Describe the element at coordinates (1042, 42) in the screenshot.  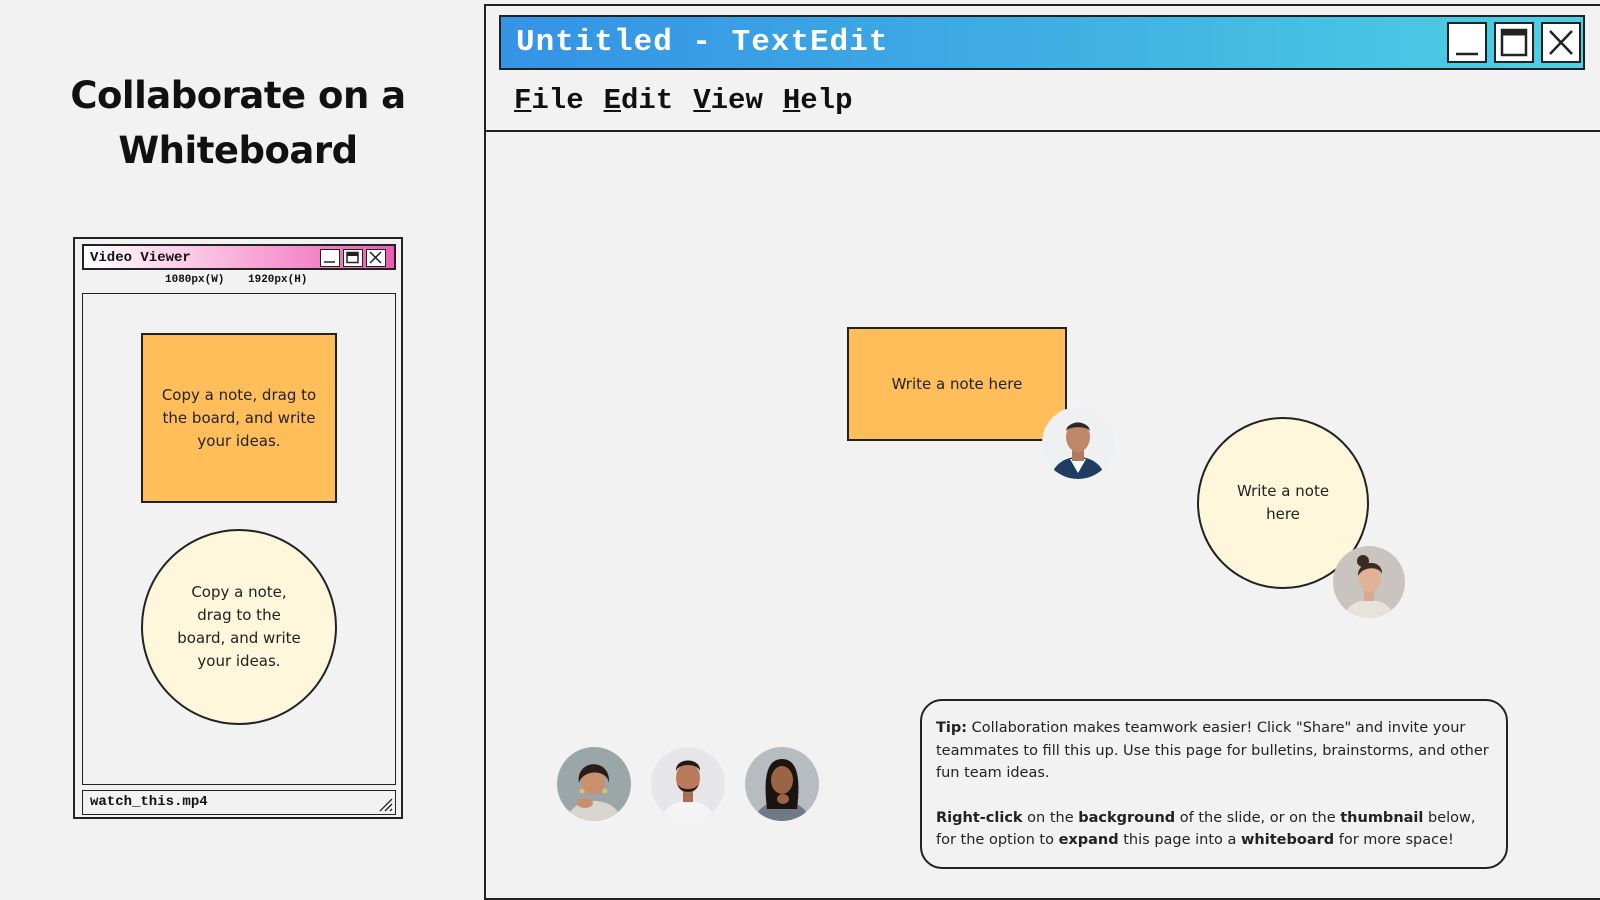
I see `textedit-titlebar: Untitled - TextEdit` at that location.